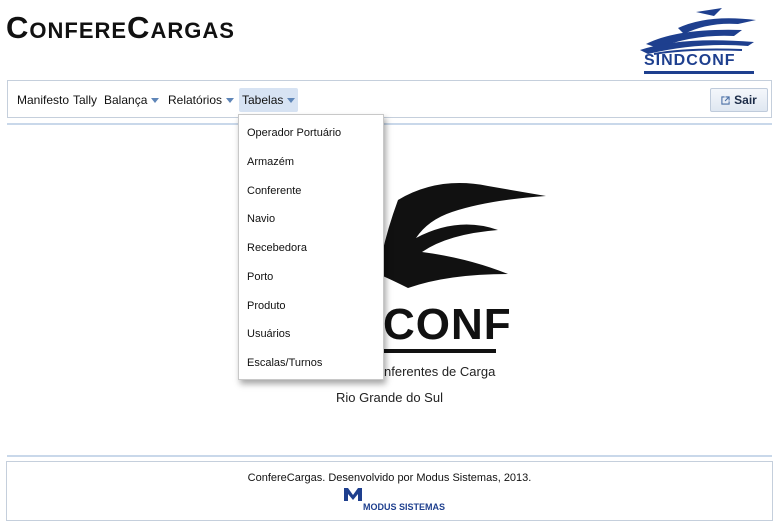 The image size is (780, 526). Describe the element at coordinates (389, 397) in the screenshot. I see `subtitle-line2: Rio Grande do Sul` at that location.